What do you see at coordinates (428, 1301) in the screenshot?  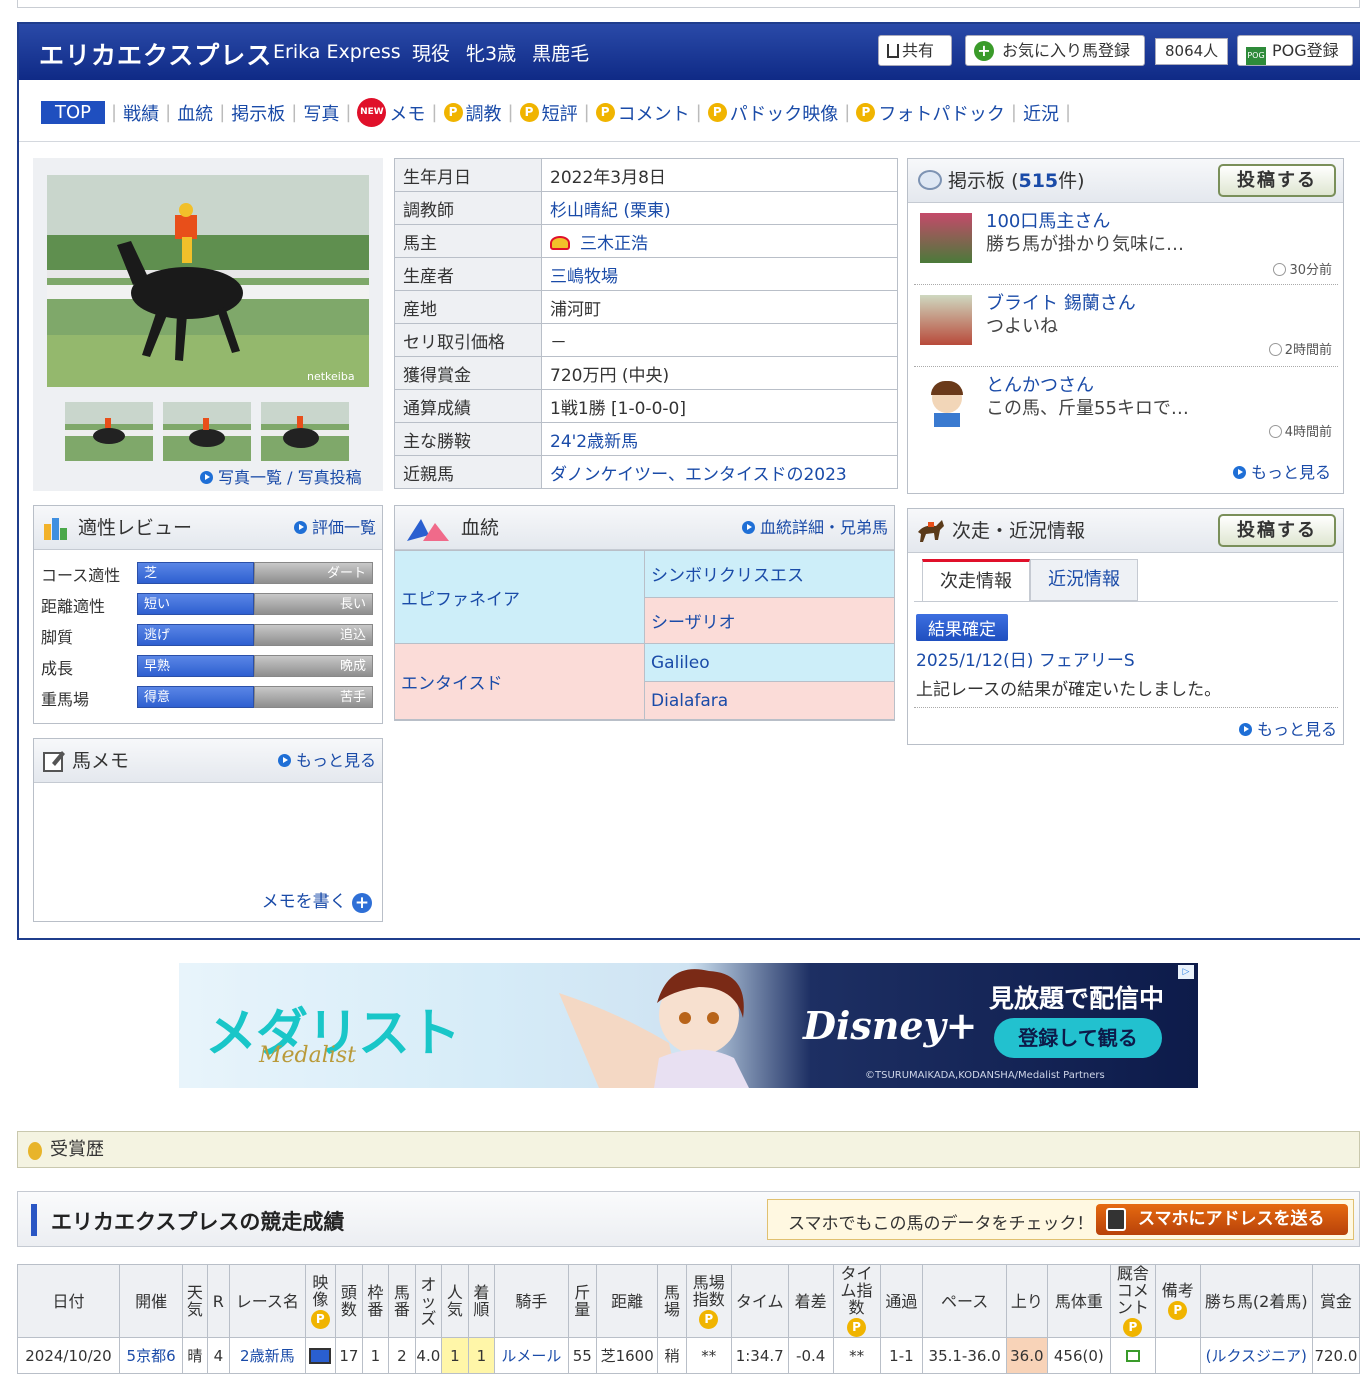 I see `column-header: オッズ` at bounding box center [428, 1301].